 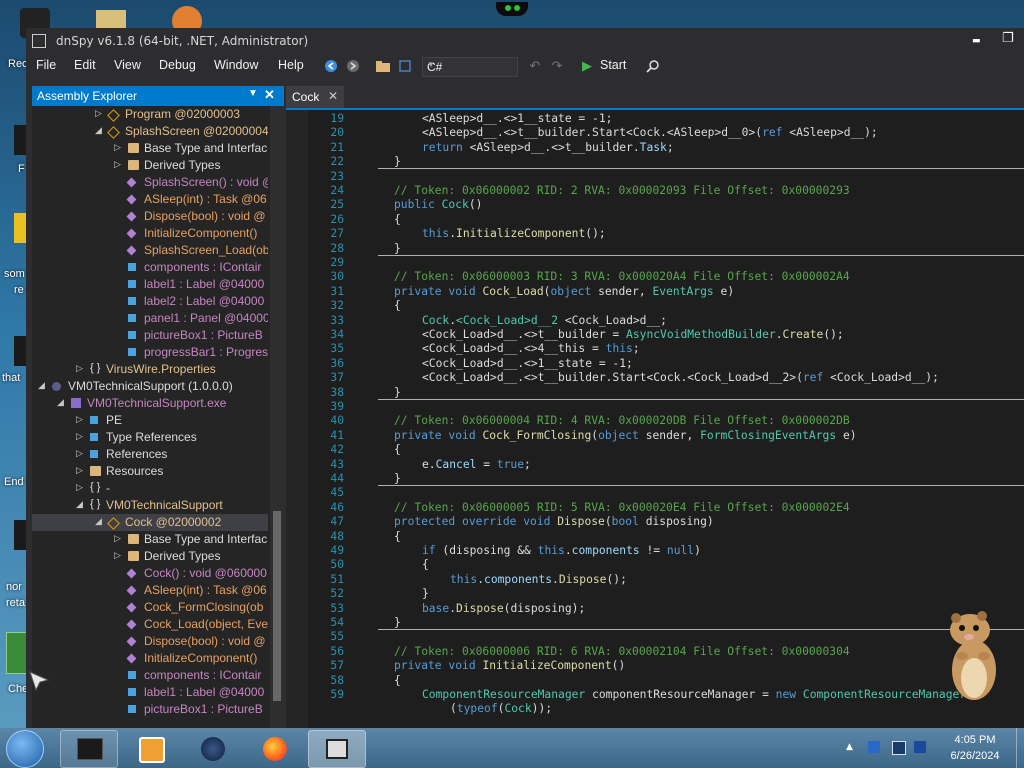 I want to click on class-icon, so click(x=113, y=523).